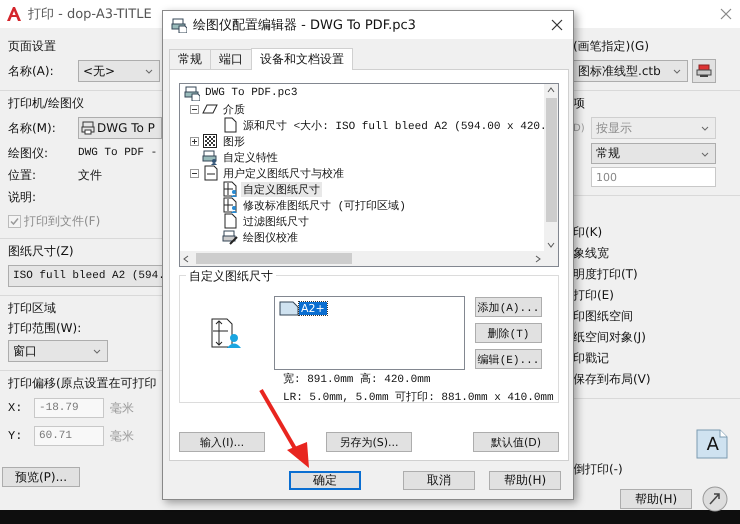  I want to click on field-value: 文件, so click(90, 175).